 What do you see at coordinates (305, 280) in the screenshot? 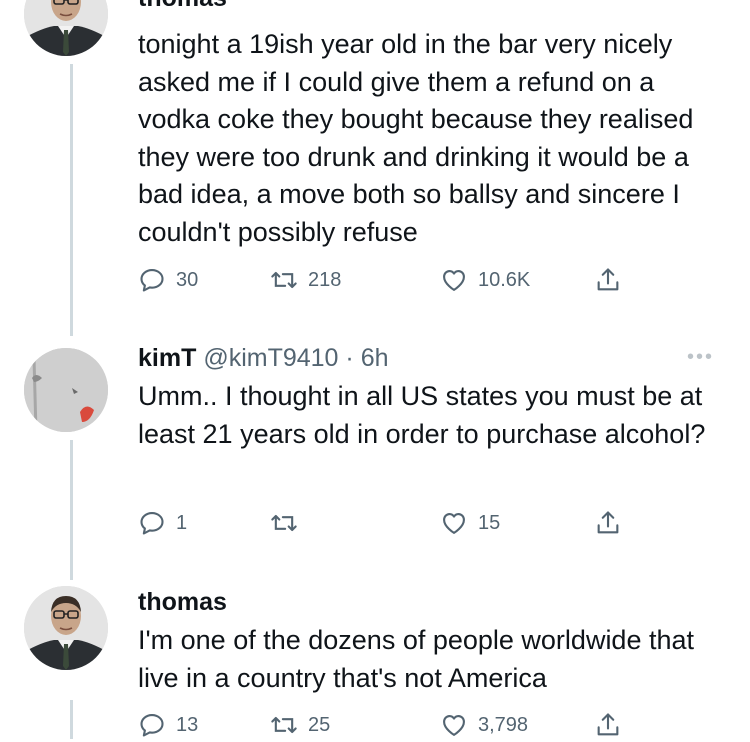
I see `retweet-button: 218` at bounding box center [305, 280].